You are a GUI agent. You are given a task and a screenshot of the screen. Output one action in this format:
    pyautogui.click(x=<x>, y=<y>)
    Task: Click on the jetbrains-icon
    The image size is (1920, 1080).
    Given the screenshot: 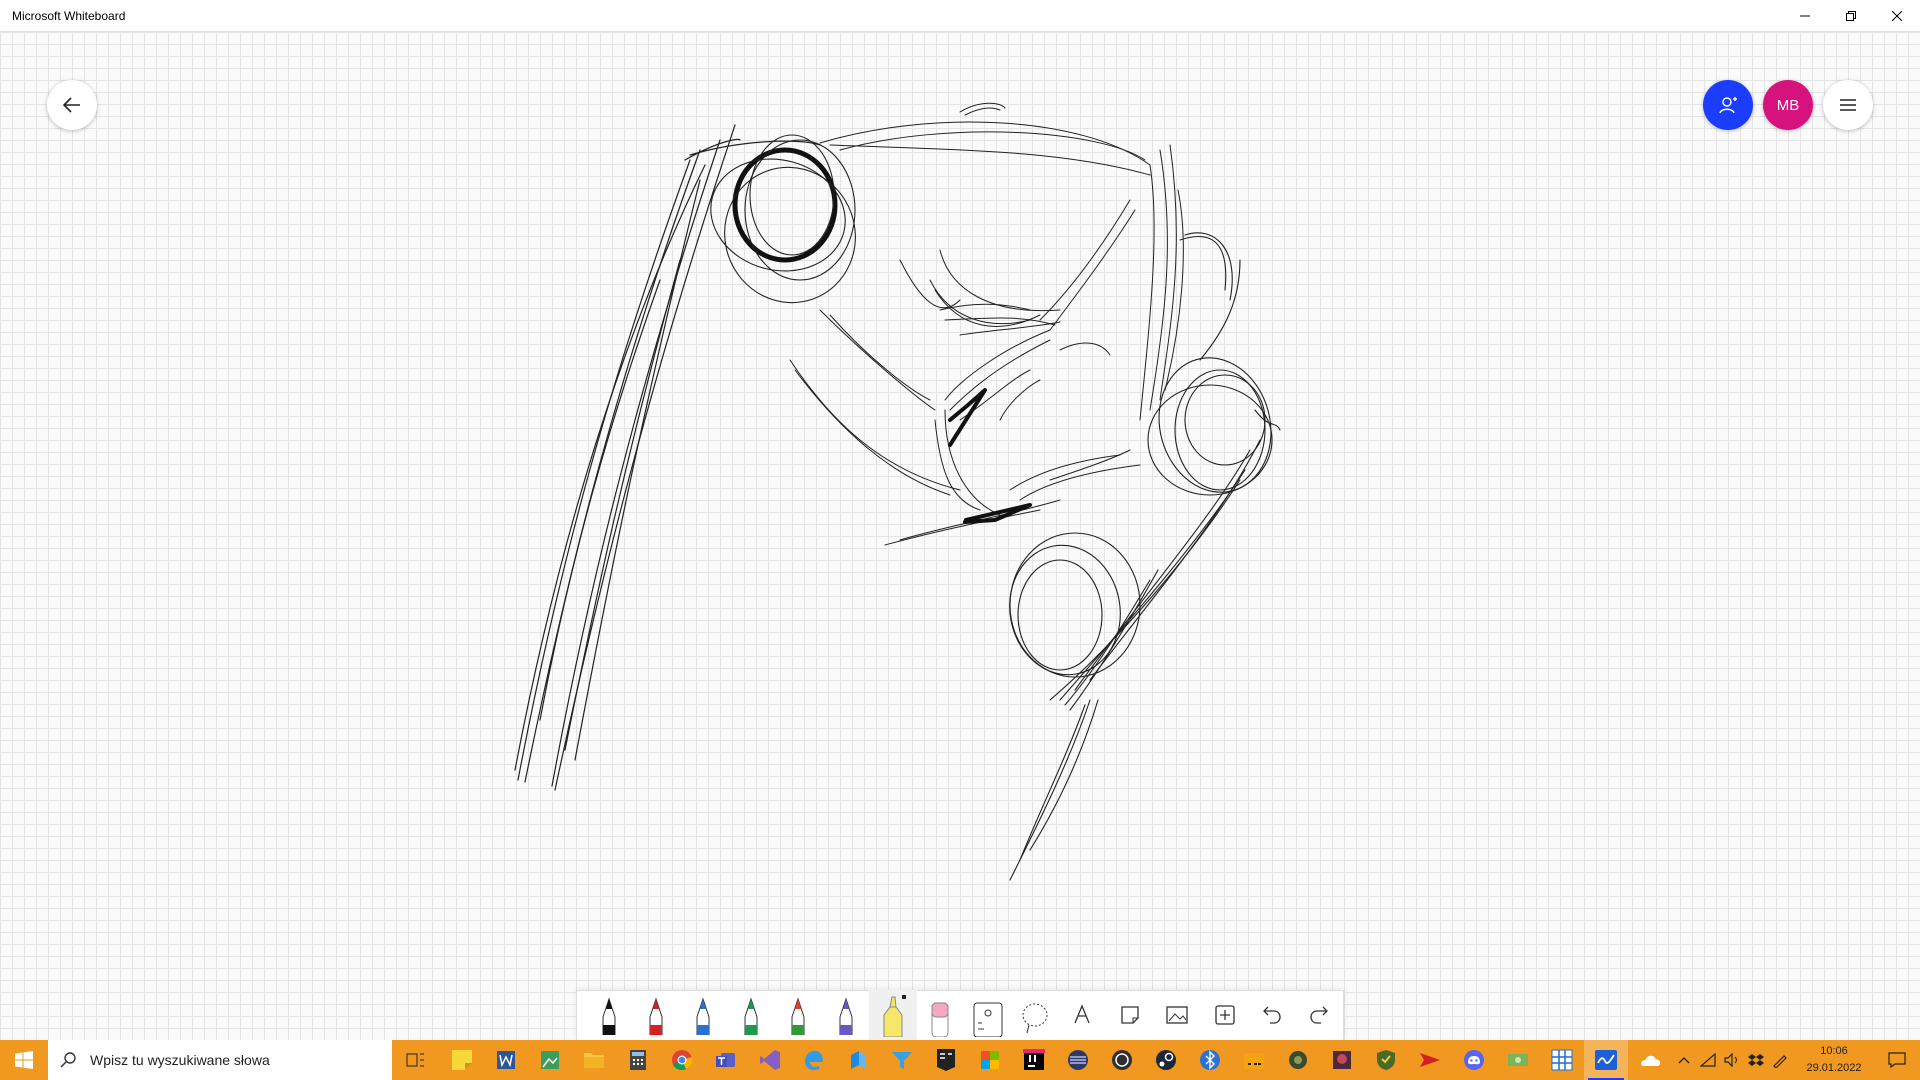 What is the action you would take?
    pyautogui.click(x=1034, y=1059)
    